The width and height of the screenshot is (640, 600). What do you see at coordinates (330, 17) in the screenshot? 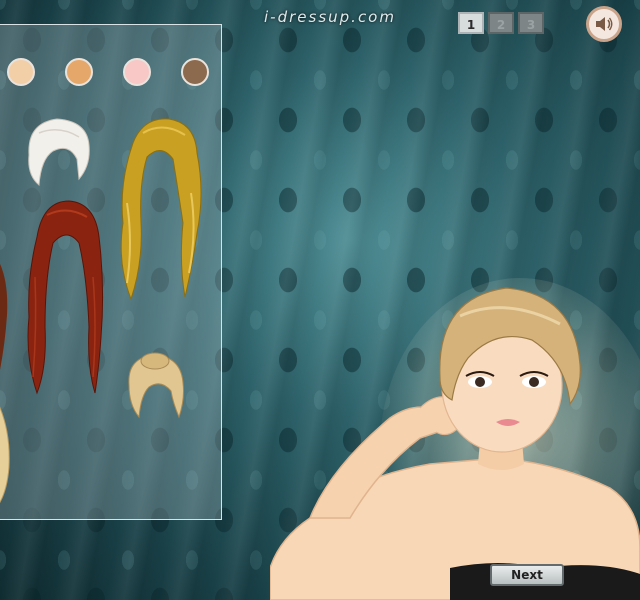
I see `site-logo: i-dressup.com` at bounding box center [330, 17].